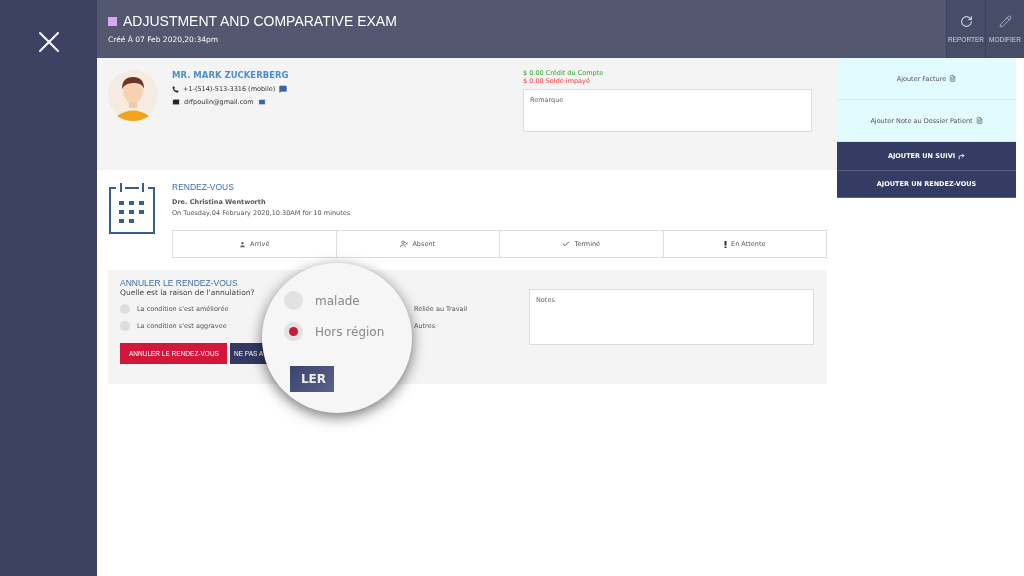 This screenshot has width=1024, height=576. What do you see at coordinates (179, 283) in the screenshot?
I see `cancel-heading: ANNULER LE RENDEZ-VOUS` at bounding box center [179, 283].